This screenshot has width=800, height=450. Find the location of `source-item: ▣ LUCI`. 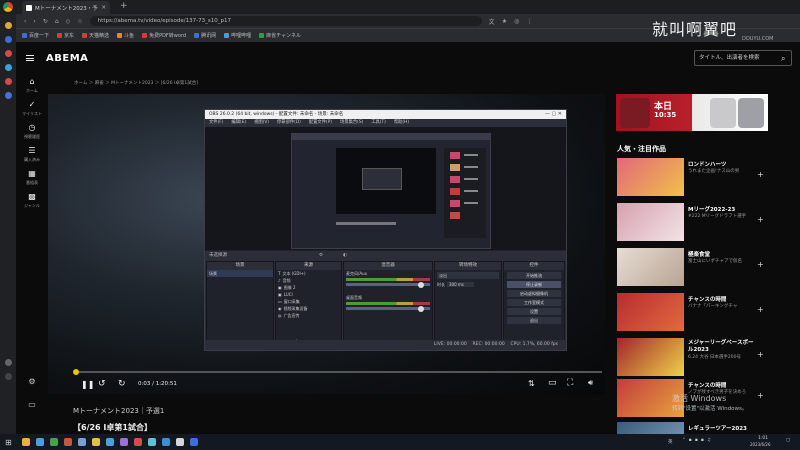

source-item: ▣ LUCI is located at coordinates (308, 294).